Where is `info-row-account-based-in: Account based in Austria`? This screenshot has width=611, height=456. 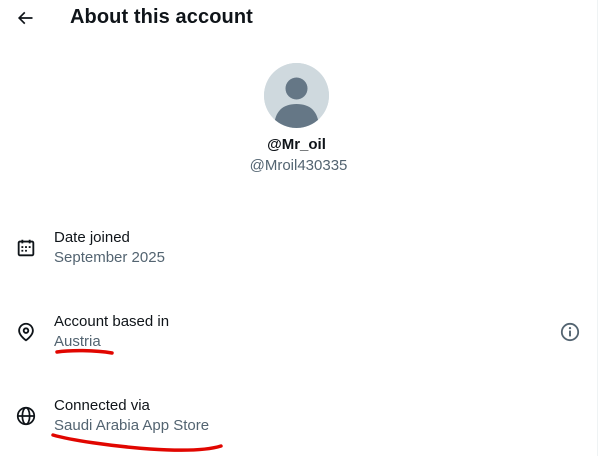 info-row-account-based-in: Account based in Austria is located at coordinates (298, 342).